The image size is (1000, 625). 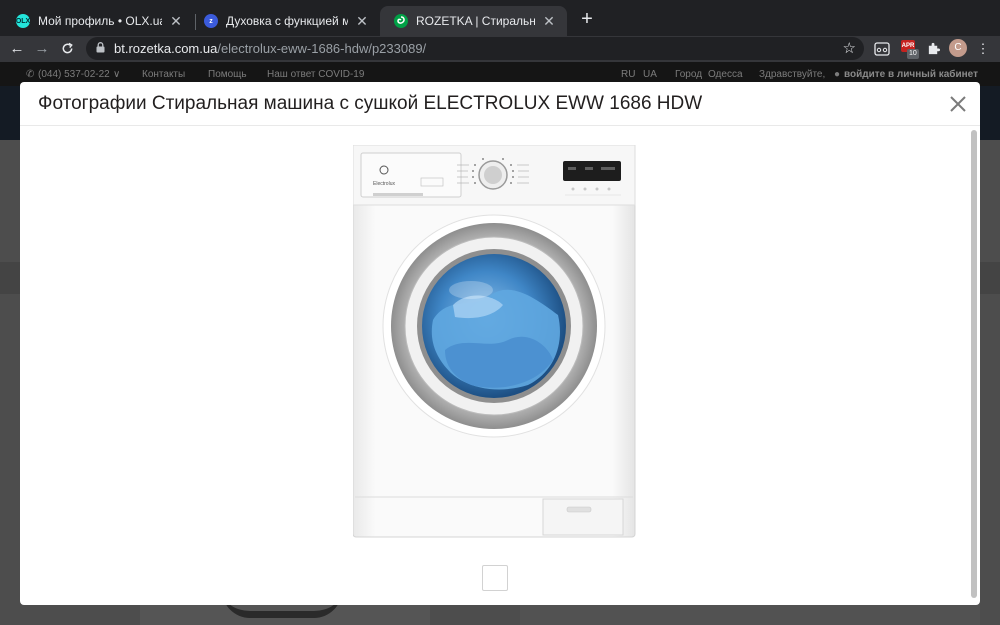 What do you see at coordinates (495, 578) in the screenshot?
I see `photo-thumbnail` at bounding box center [495, 578].